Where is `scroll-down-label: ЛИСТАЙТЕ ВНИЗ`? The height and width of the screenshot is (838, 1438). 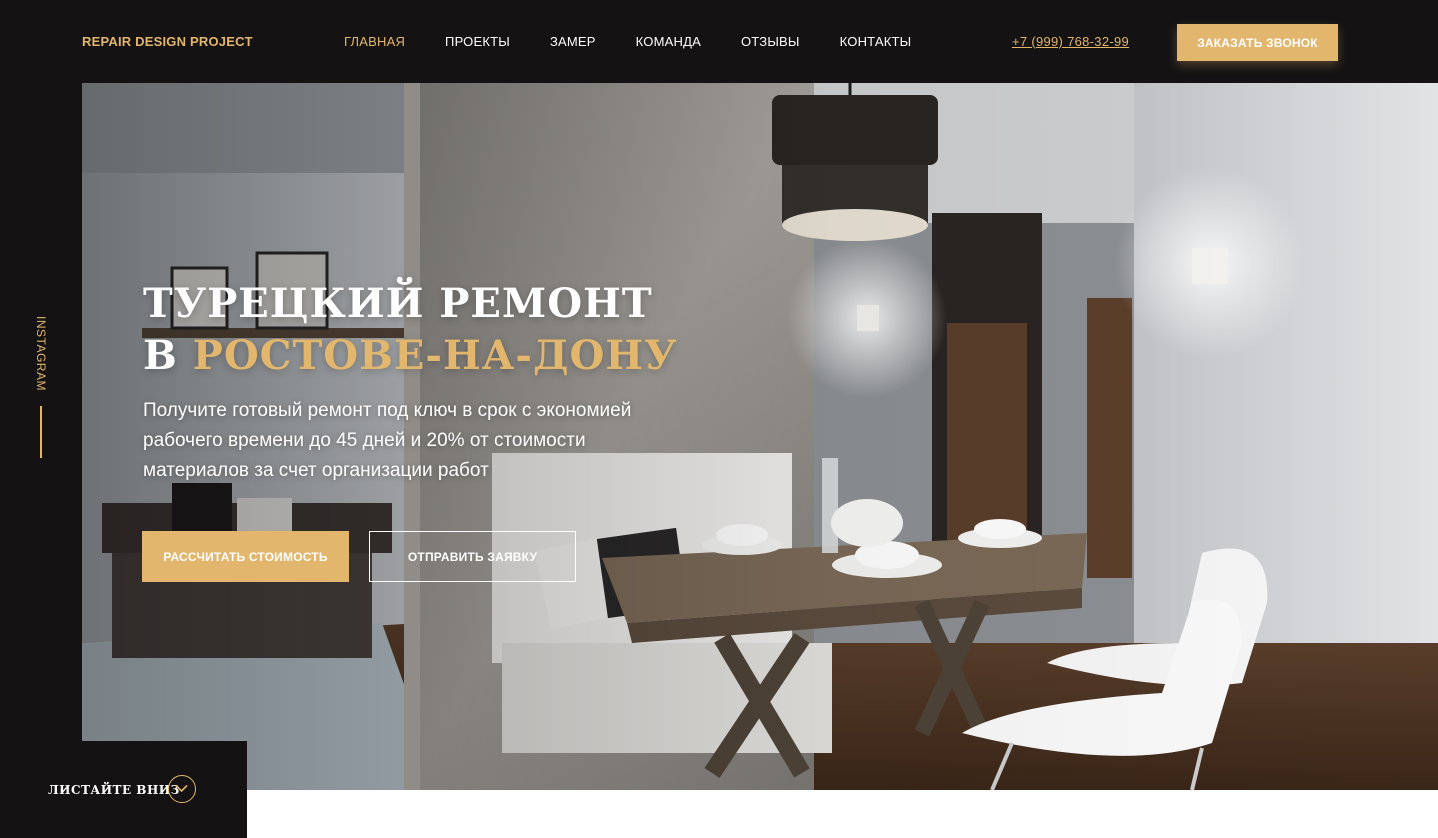
scroll-down-label: ЛИСТАЙТЕ ВНИЗ is located at coordinates (114, 790).